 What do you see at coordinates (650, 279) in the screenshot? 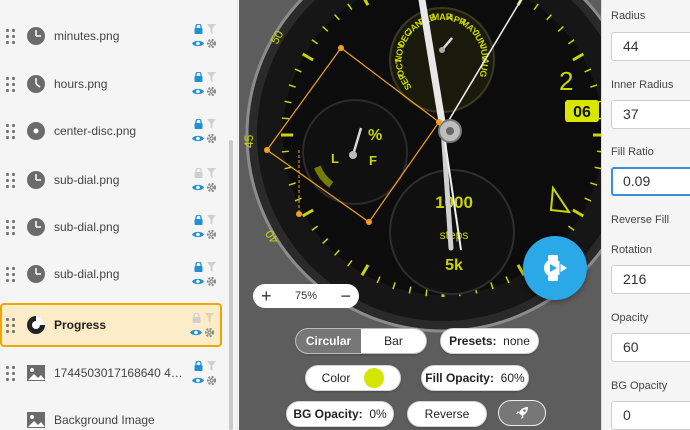
I see `rotation-input: 216` at bounding box center [650, 279].